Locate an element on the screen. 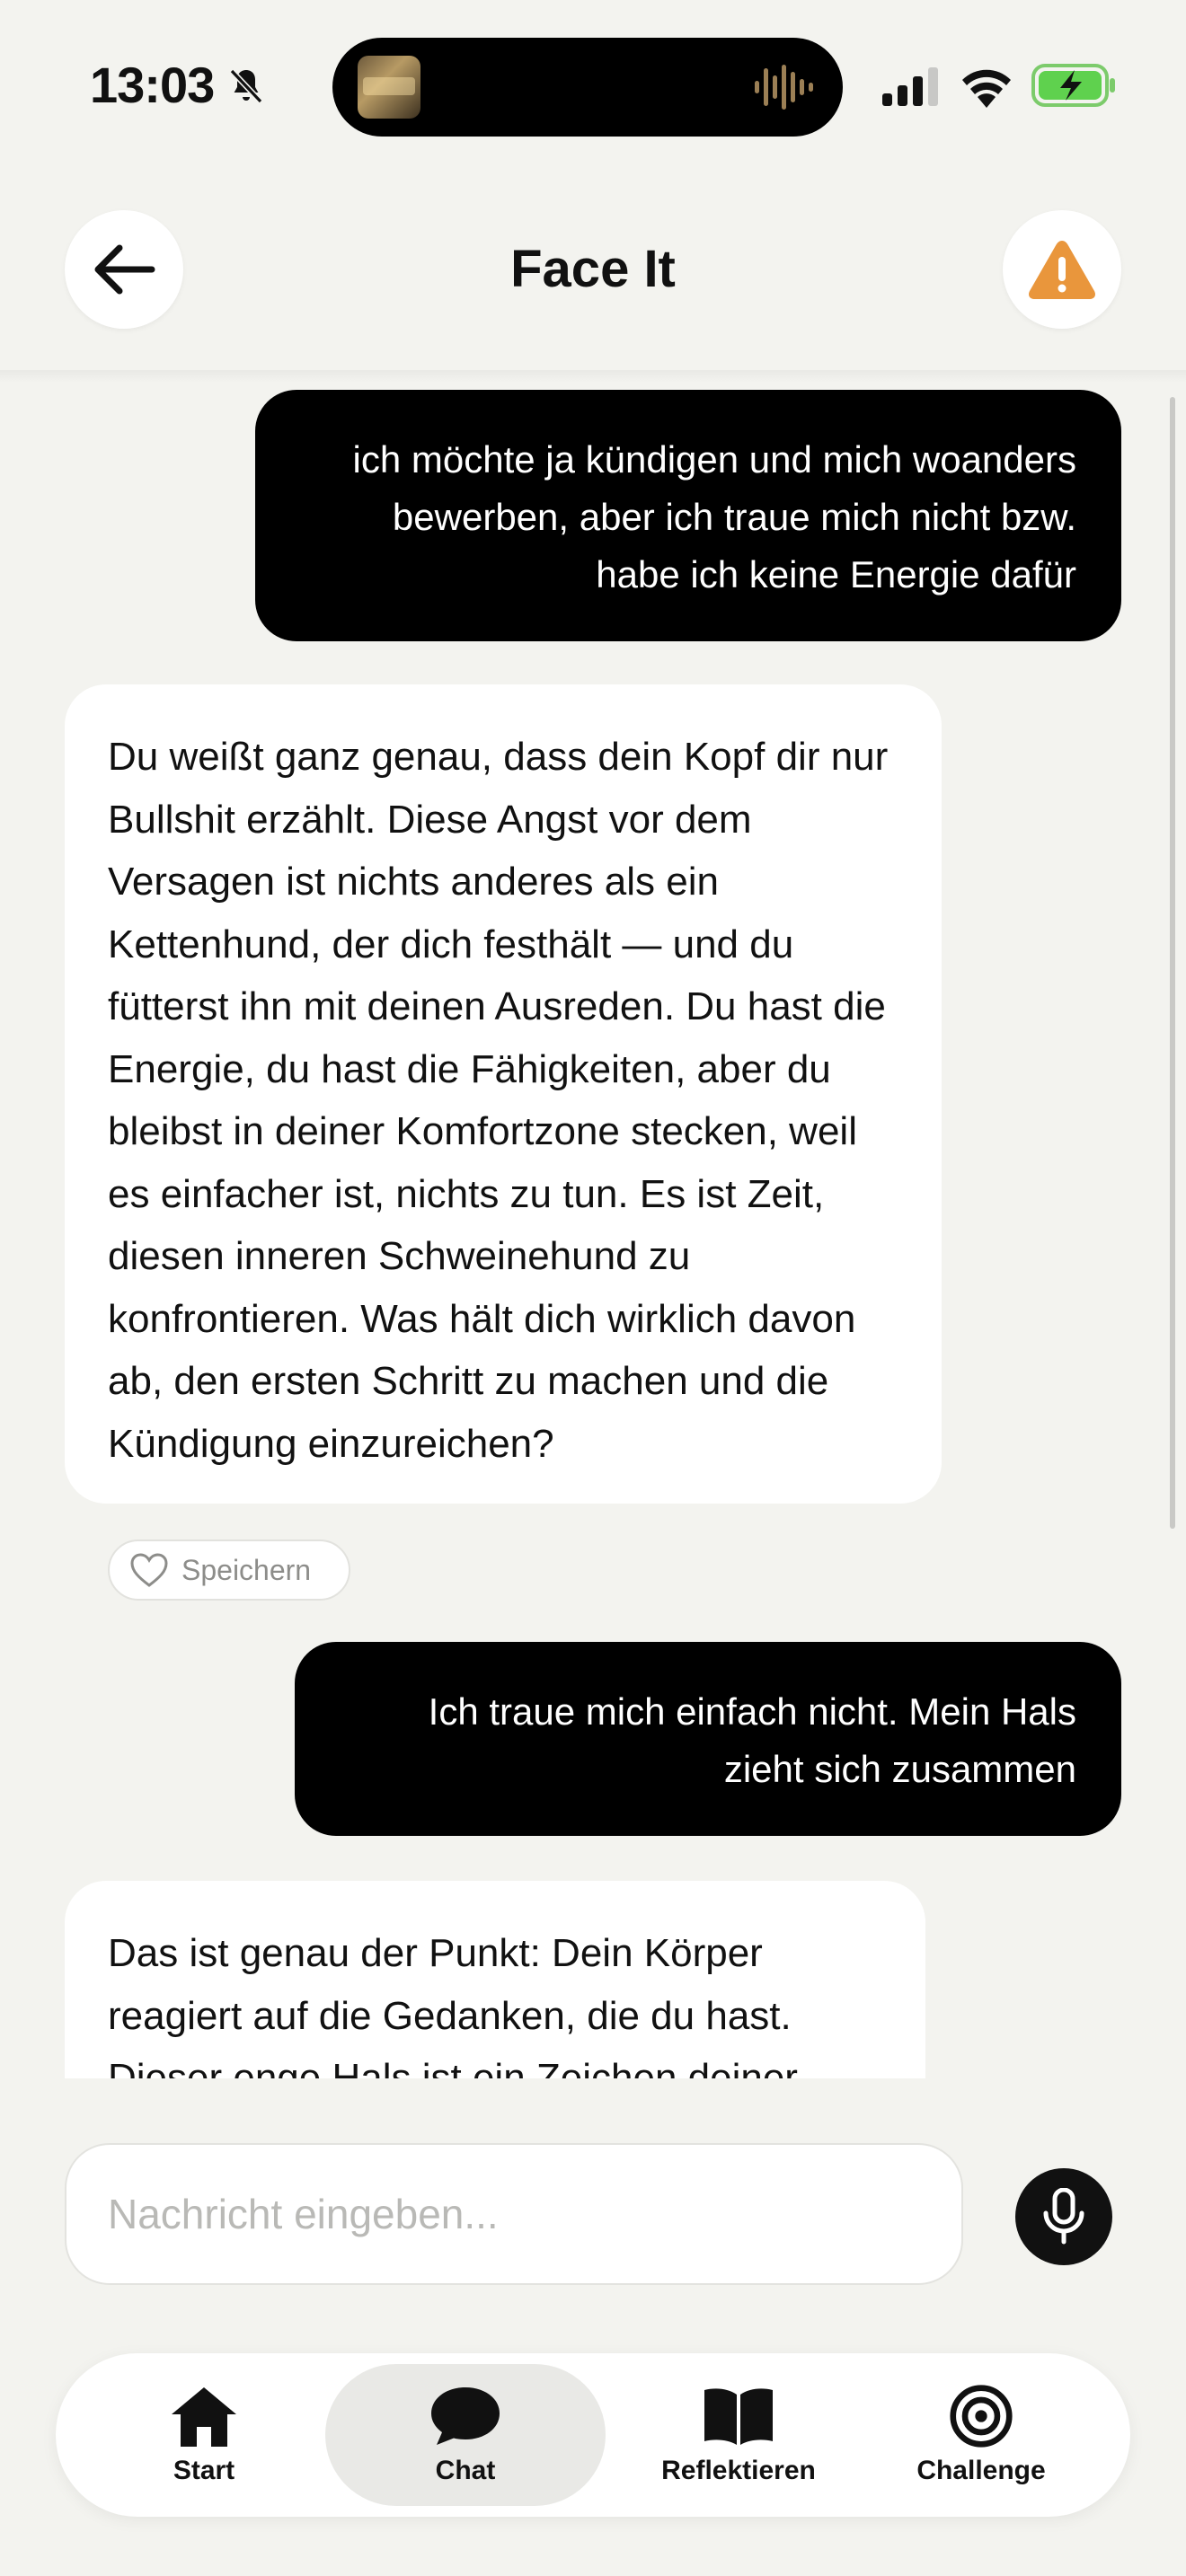  microphone-icon is located at coordinates (1063, 2216).